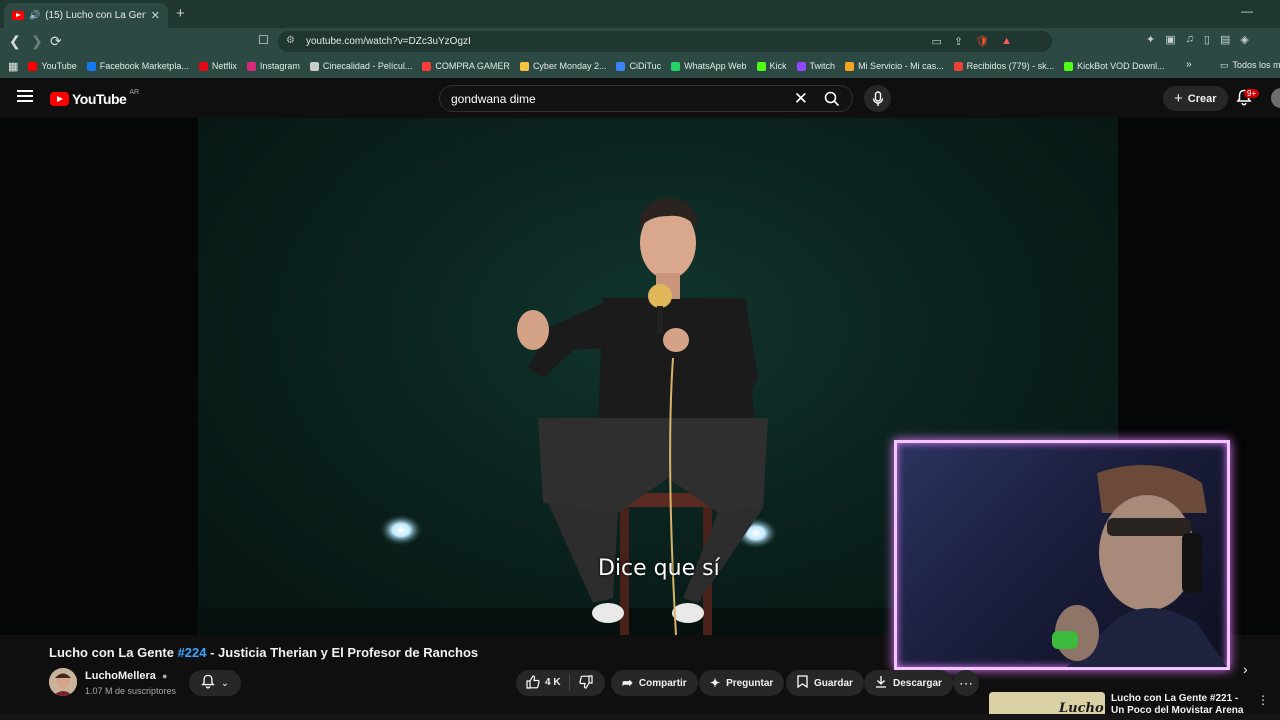  I want to click on more-horizontal-icon: ⋯, so click(966, 682).